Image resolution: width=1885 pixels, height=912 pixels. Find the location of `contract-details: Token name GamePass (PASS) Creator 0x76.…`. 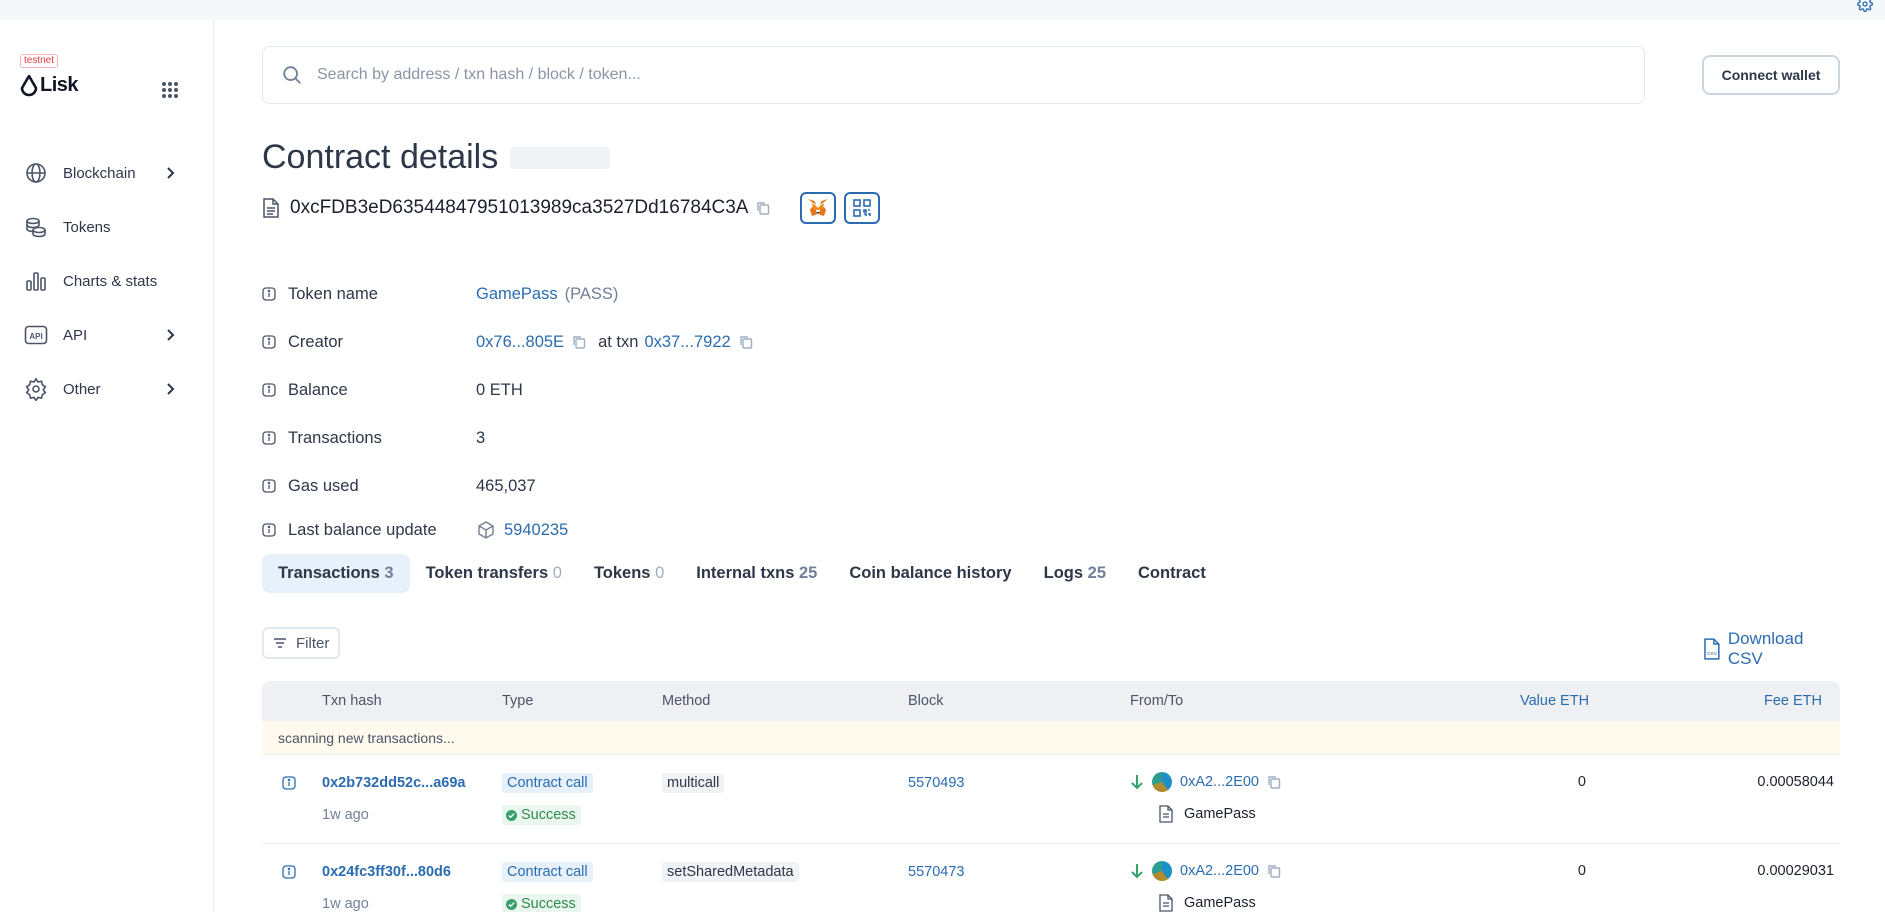

contract-details: Token name GamePass (PASS) Creator 0x76.… is located at coordinates (662, 410).